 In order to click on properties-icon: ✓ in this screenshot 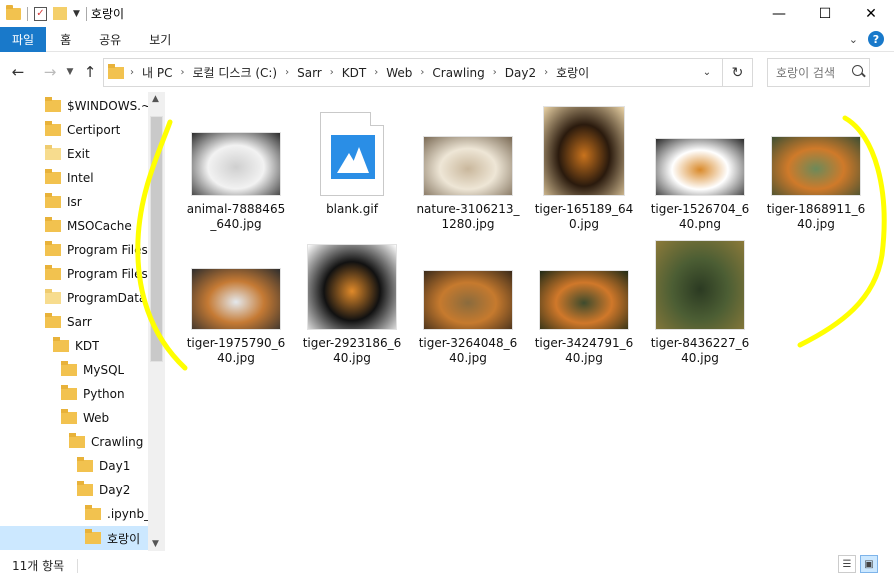, I will do `click(40, 13)`.